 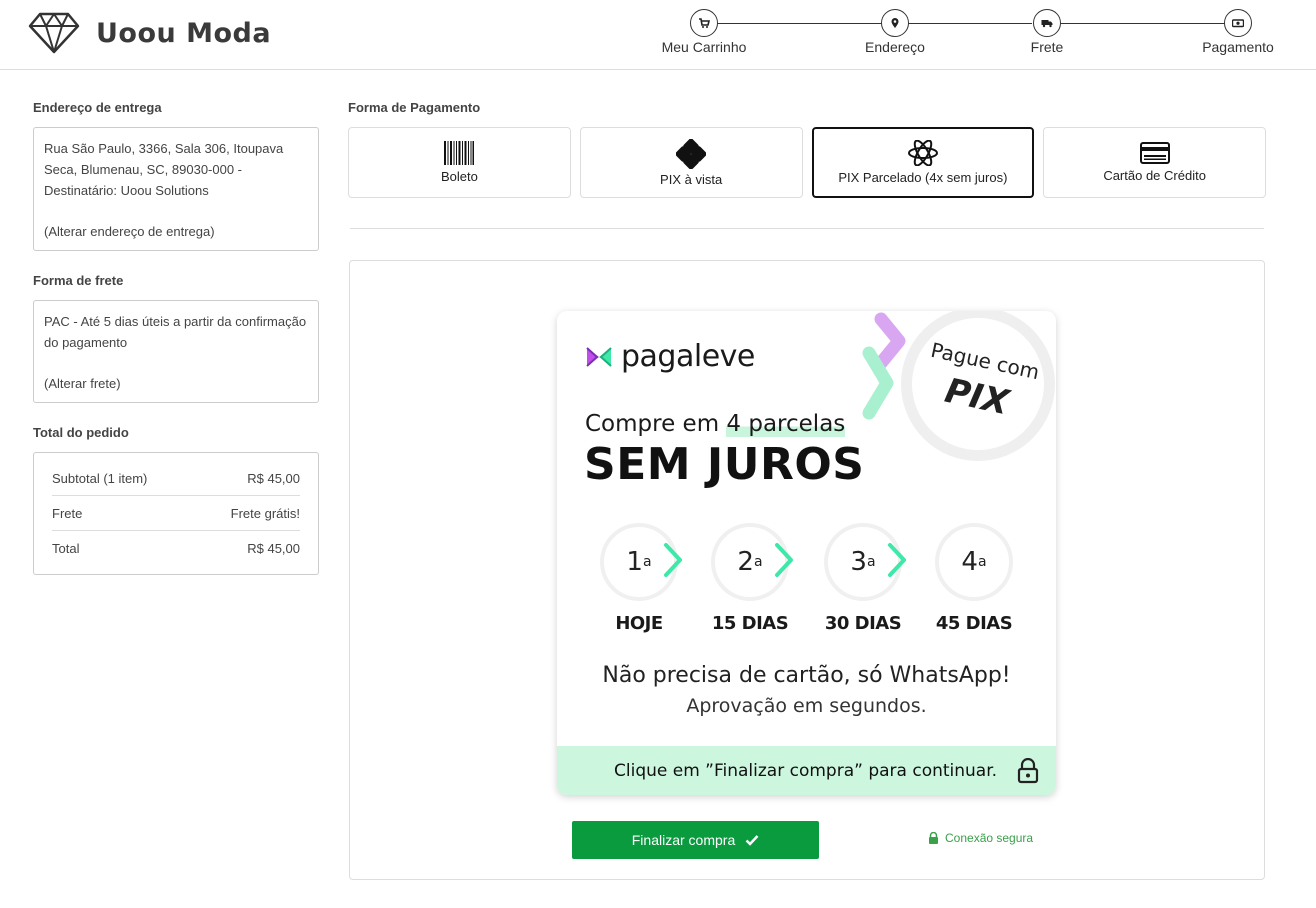 I want to click on shipping-title: Forma de frete, so click(x=78, y=280).